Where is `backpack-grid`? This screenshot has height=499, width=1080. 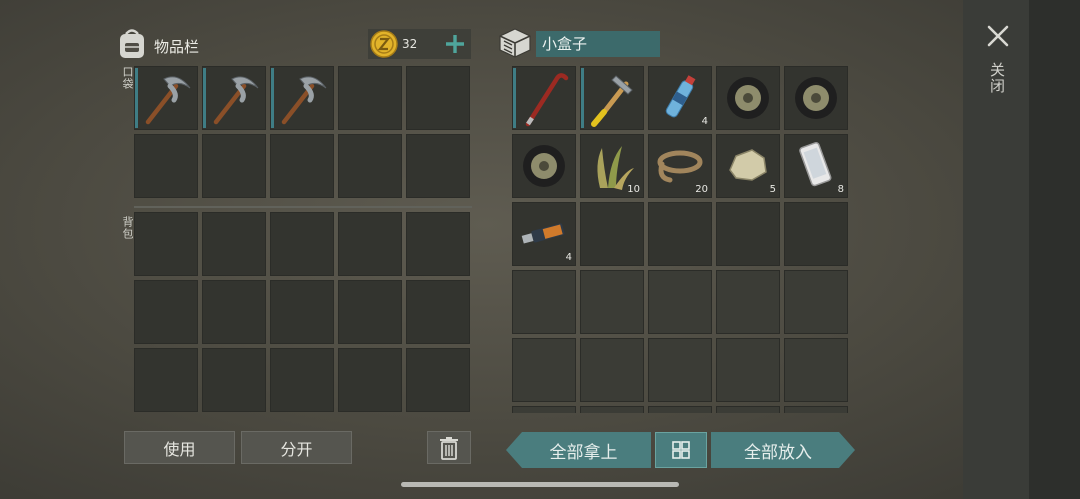
backpack-grid is located at coordinates (303, 313).